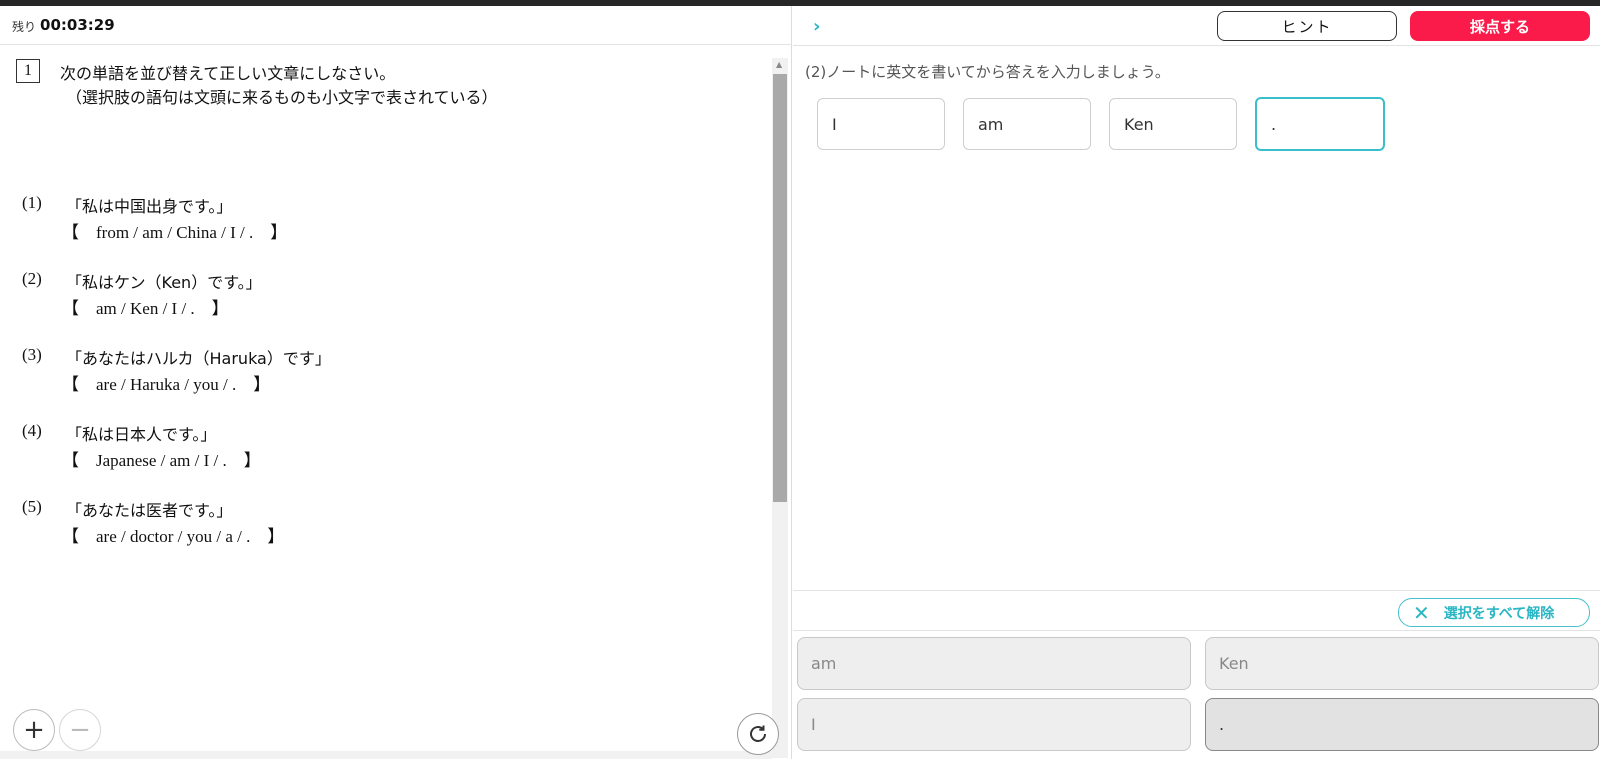 The height and width of the screenshot is (759, 1600). What do you see at coordinates (1421, 612) in the screenshot?
I see `close-icon: ✕` at bounding box center [1421, 612].